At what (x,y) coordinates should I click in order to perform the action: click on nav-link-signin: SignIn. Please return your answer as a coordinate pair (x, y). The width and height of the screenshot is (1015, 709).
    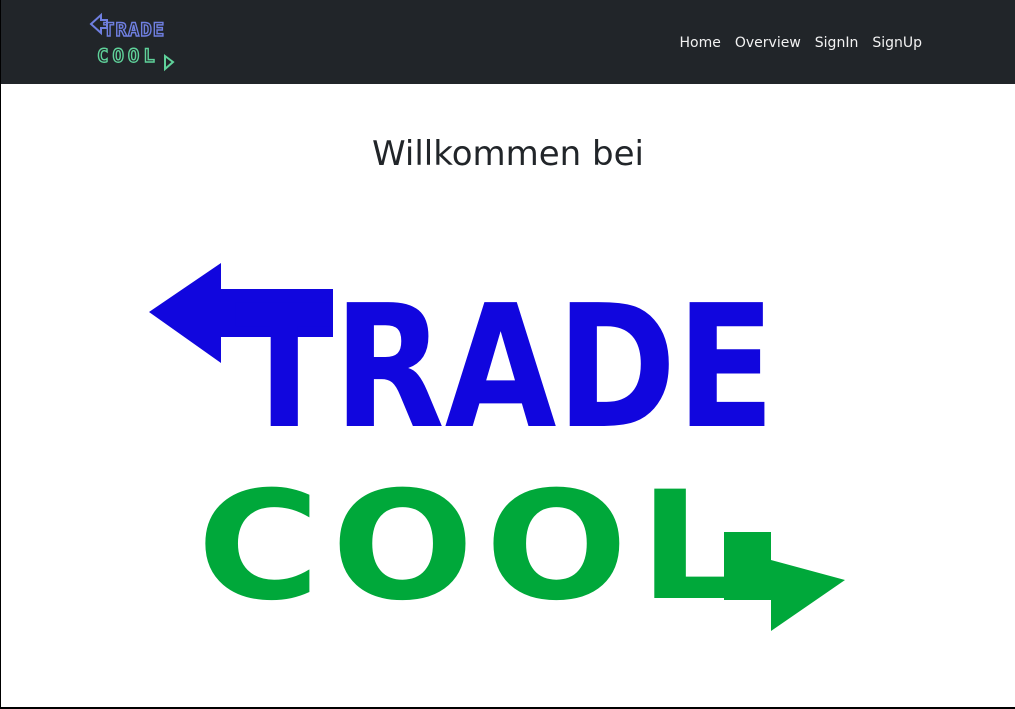
    Looking at the image, I should click on (837, 43).